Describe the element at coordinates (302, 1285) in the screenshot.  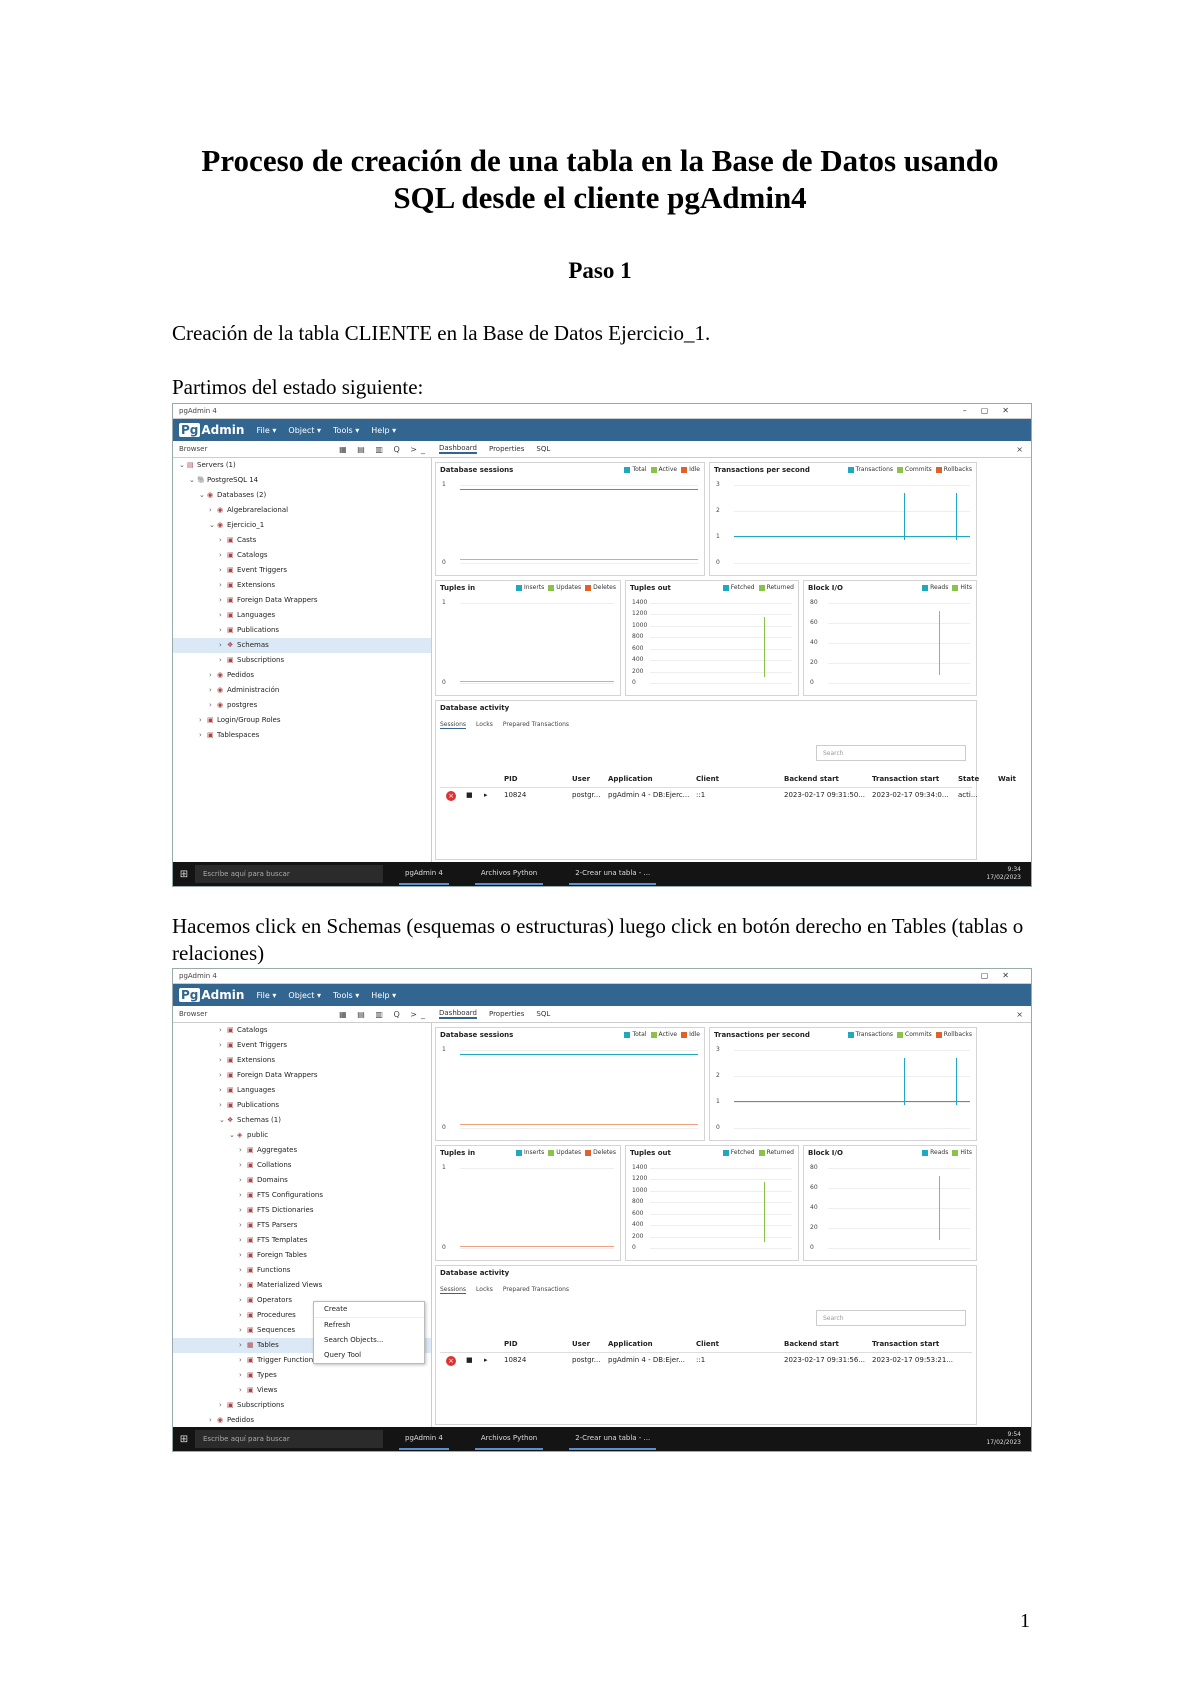
I see `tree-item: › ▣ Materialized Views` at that location.